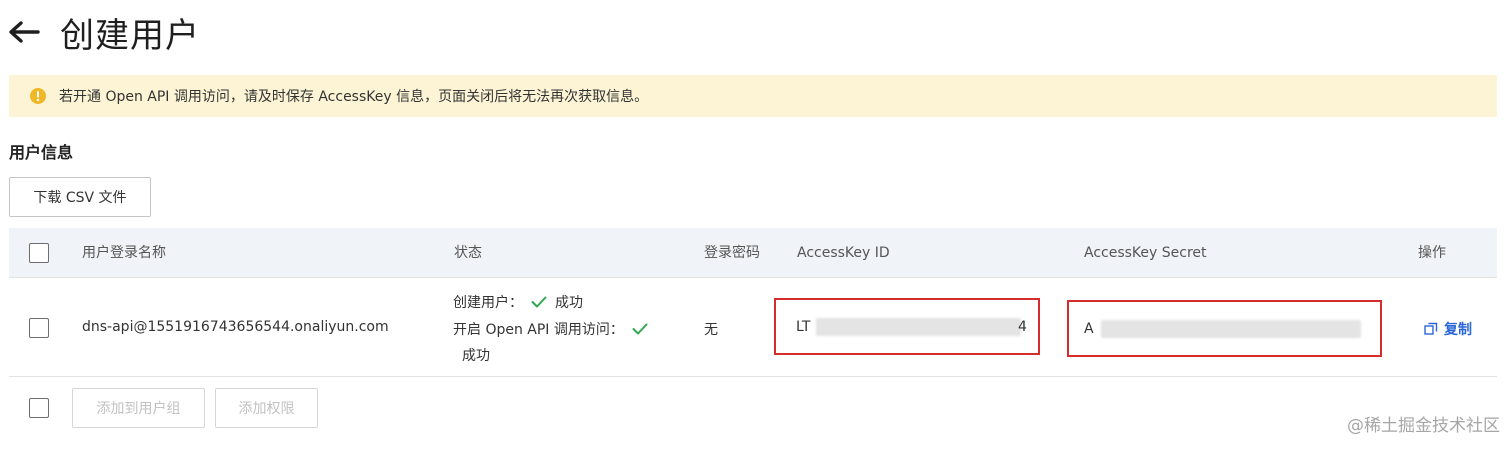 This screenshot has height=449, width=1512. I want to click on column-actions: 操作, so click(1432, 253).